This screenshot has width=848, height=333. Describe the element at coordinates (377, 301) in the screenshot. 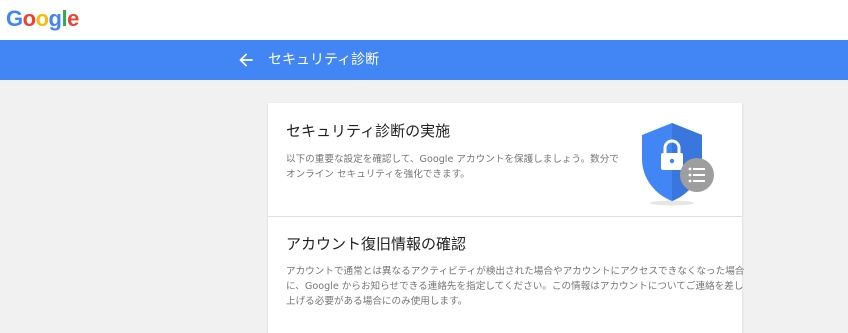

I see `description-line: 上げる必要がある場合にのみ使用します。` at that location.